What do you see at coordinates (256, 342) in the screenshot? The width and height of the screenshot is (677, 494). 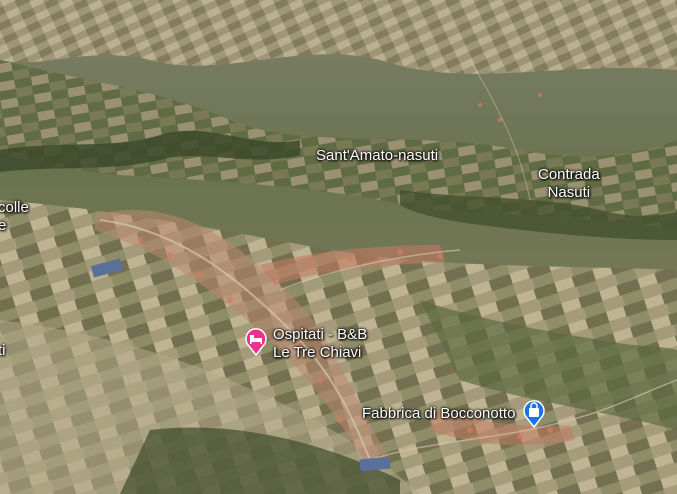 I see `bed-icon` at bounding box center [256, 342].